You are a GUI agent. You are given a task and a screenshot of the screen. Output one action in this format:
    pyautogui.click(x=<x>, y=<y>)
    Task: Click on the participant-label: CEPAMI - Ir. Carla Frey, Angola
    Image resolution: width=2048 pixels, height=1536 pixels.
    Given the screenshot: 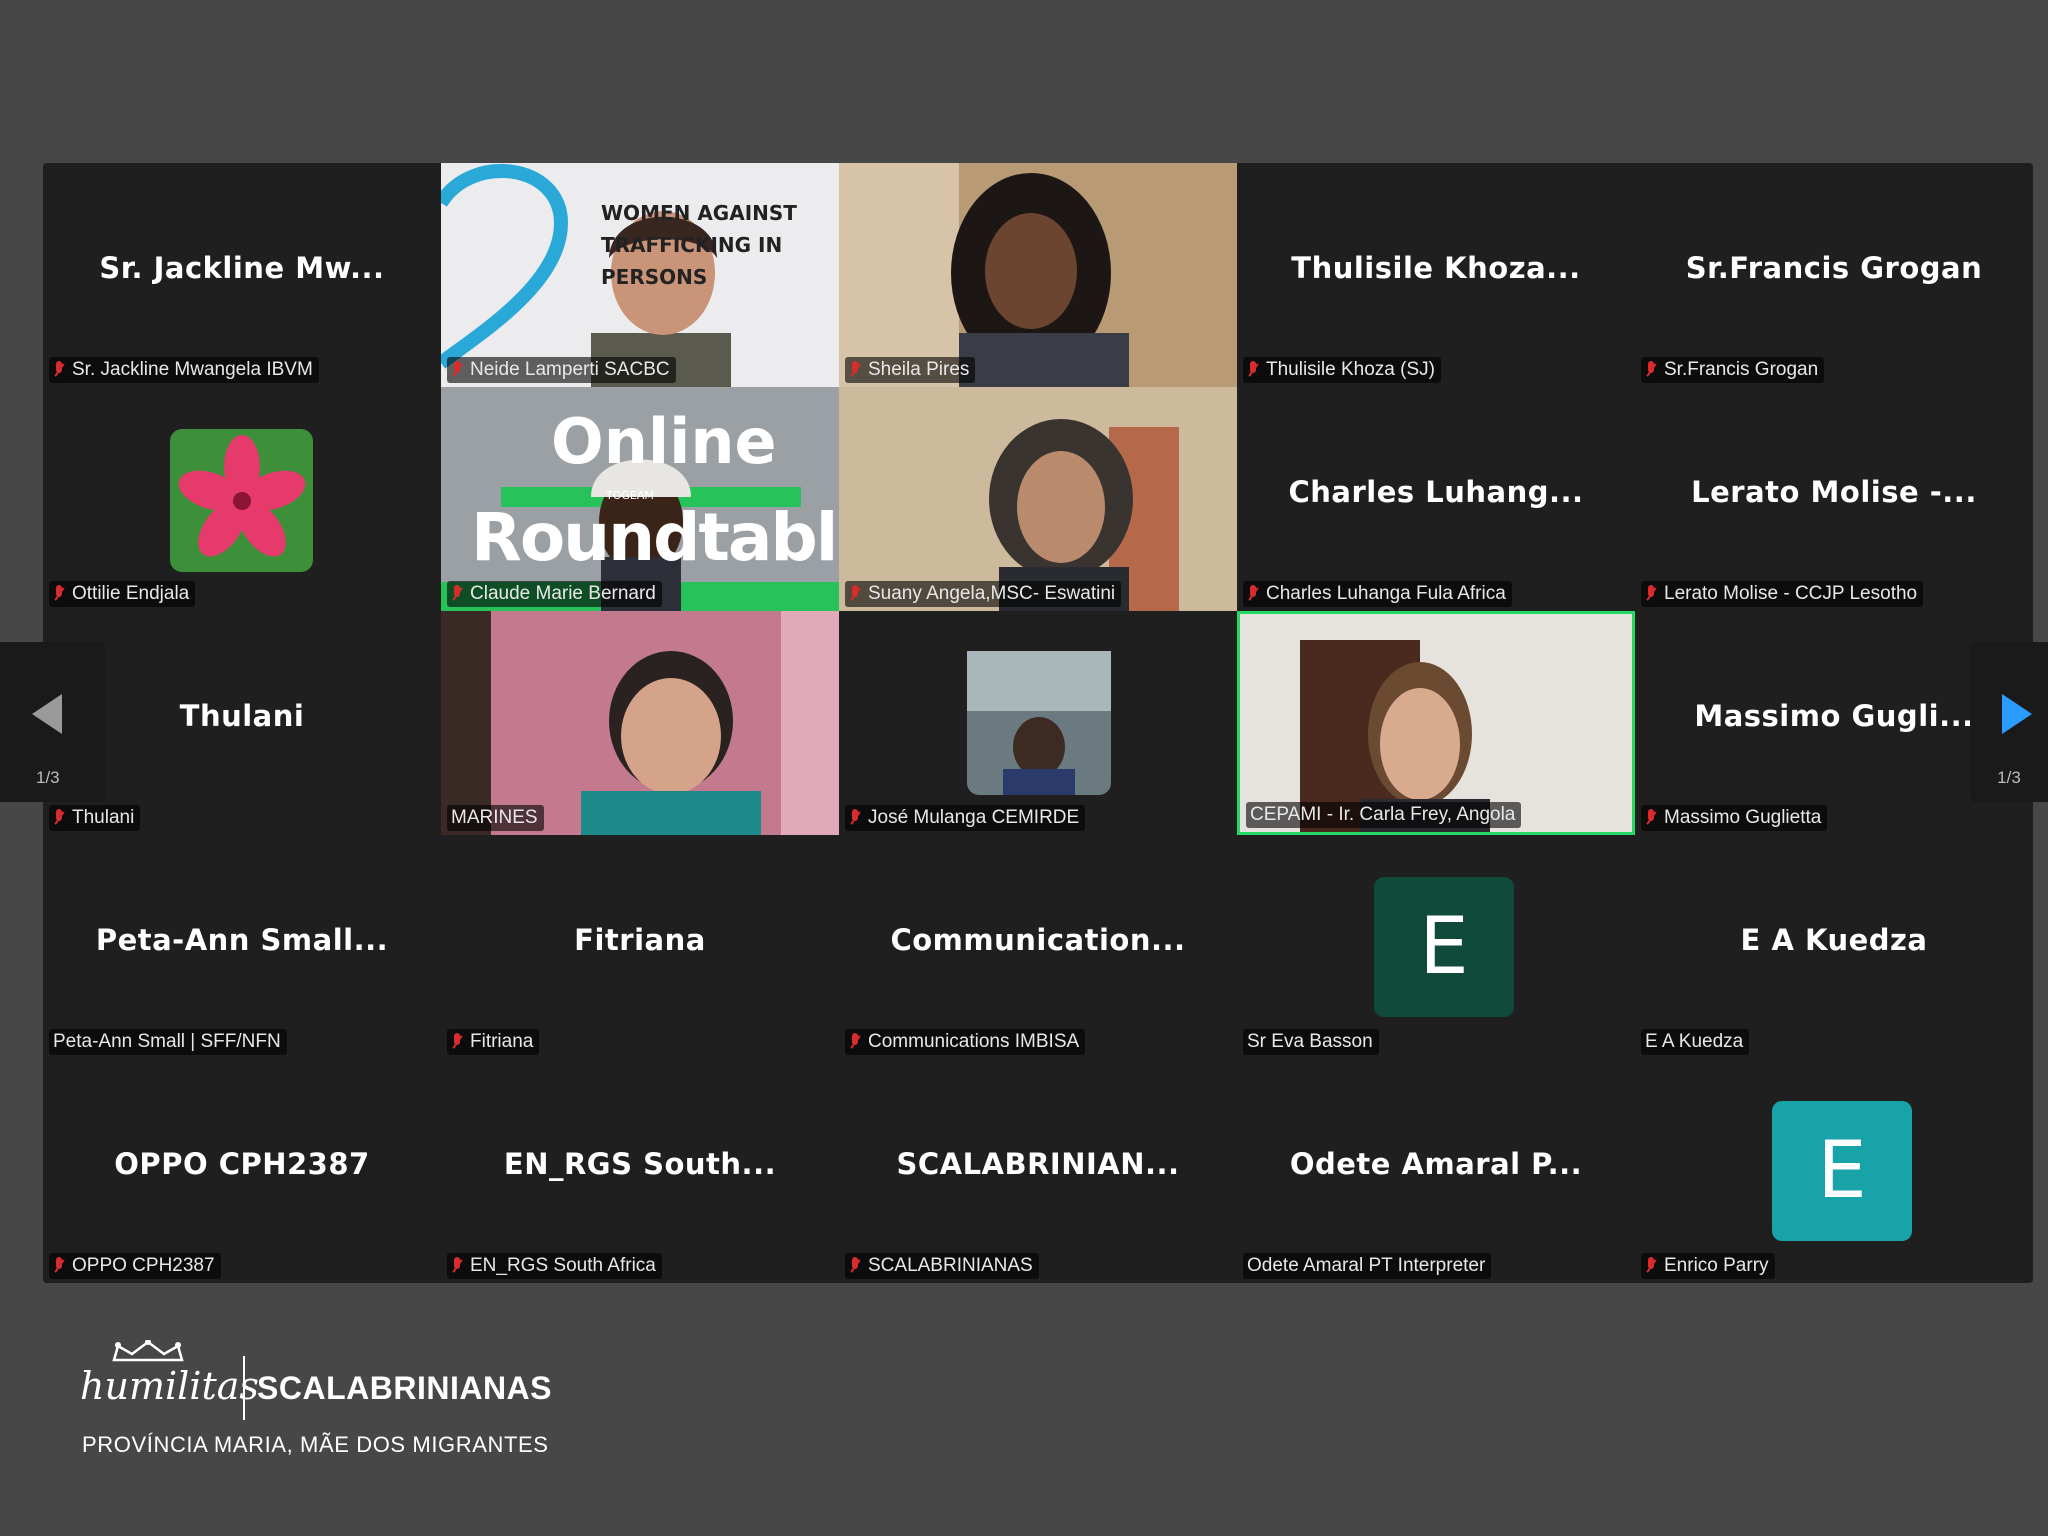 What is the action you would take?
    pyautogui.click(x=1384, y=815)
    